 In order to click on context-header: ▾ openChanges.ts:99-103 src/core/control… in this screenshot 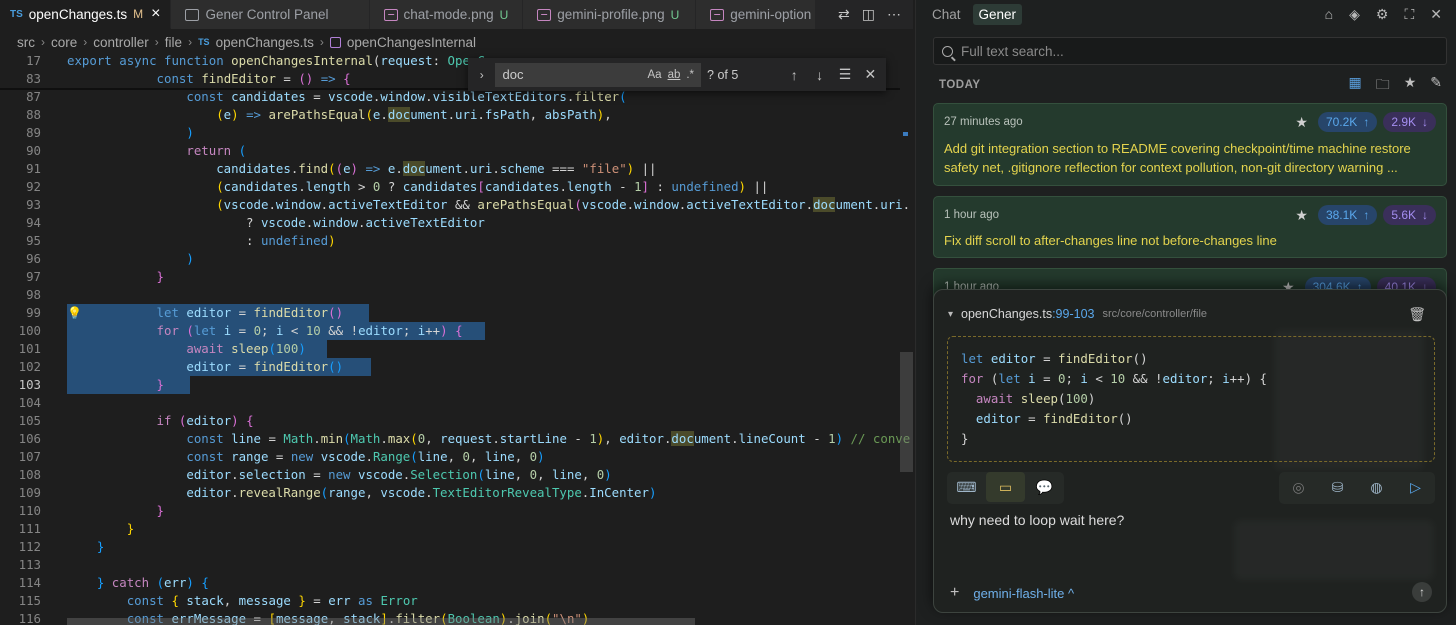, I will do `click(1077, 314)`.